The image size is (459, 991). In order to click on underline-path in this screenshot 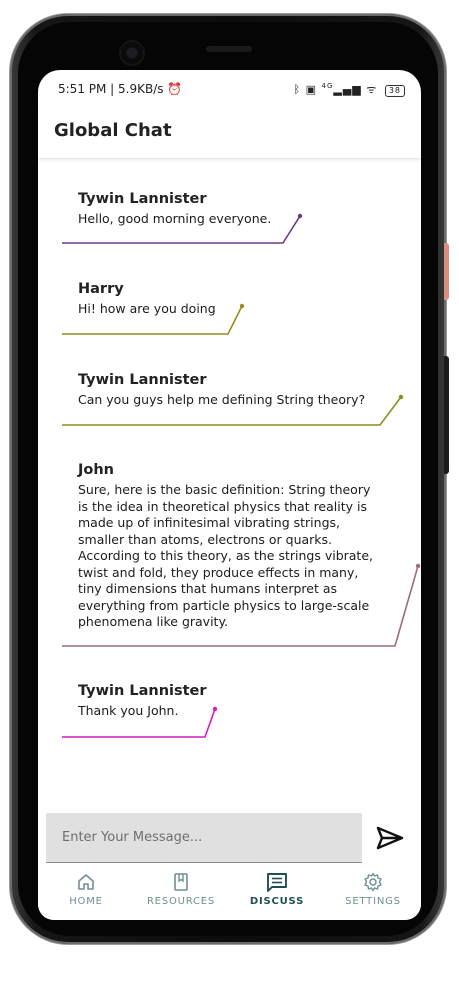, I will do `click(181, 229)`.